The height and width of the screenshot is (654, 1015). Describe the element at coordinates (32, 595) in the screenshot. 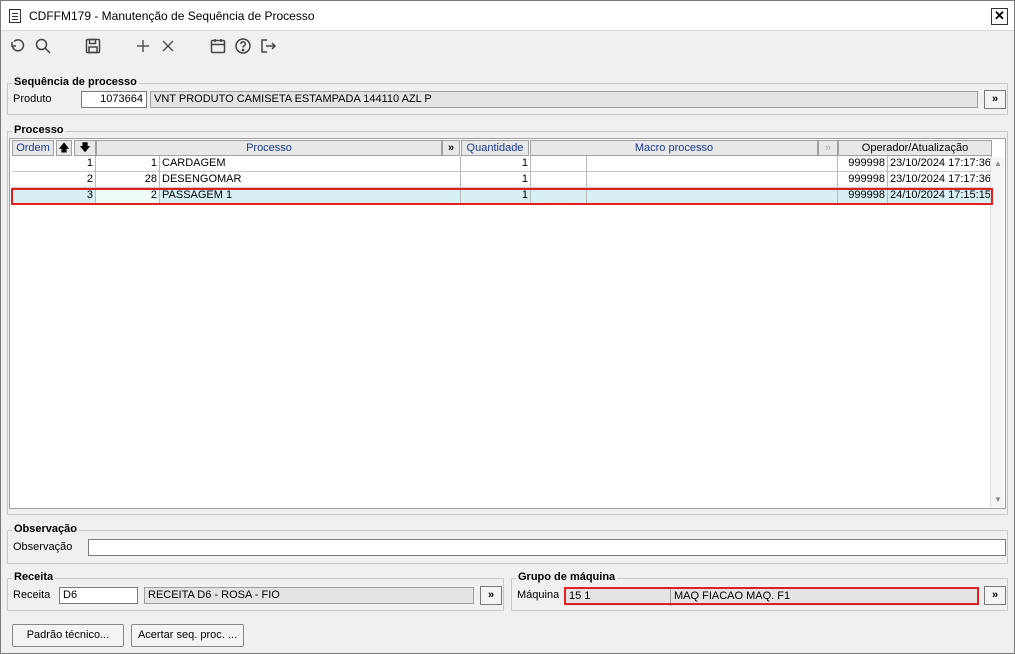

I see `receita-label: Receita` at that location.